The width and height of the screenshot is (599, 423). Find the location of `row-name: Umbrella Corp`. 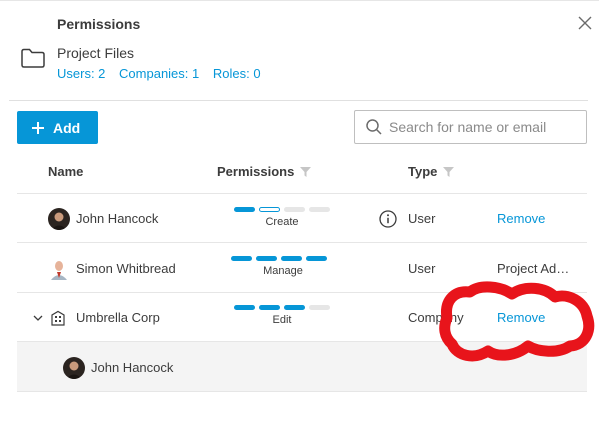

row-name: Umbrella Corp is located at coordinates (118, 317).